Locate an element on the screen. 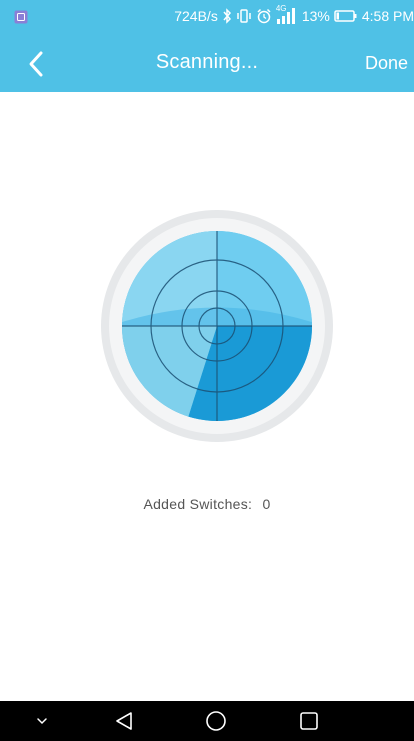  hide-nav-button is located at coordinates (42, 721).